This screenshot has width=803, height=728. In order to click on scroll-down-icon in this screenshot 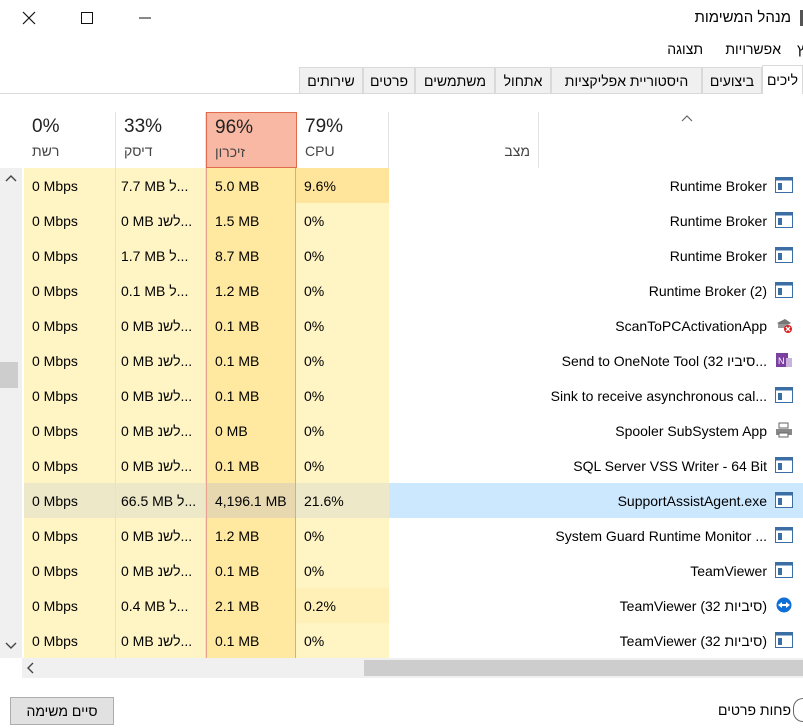, I will do `click(11, 646)`.